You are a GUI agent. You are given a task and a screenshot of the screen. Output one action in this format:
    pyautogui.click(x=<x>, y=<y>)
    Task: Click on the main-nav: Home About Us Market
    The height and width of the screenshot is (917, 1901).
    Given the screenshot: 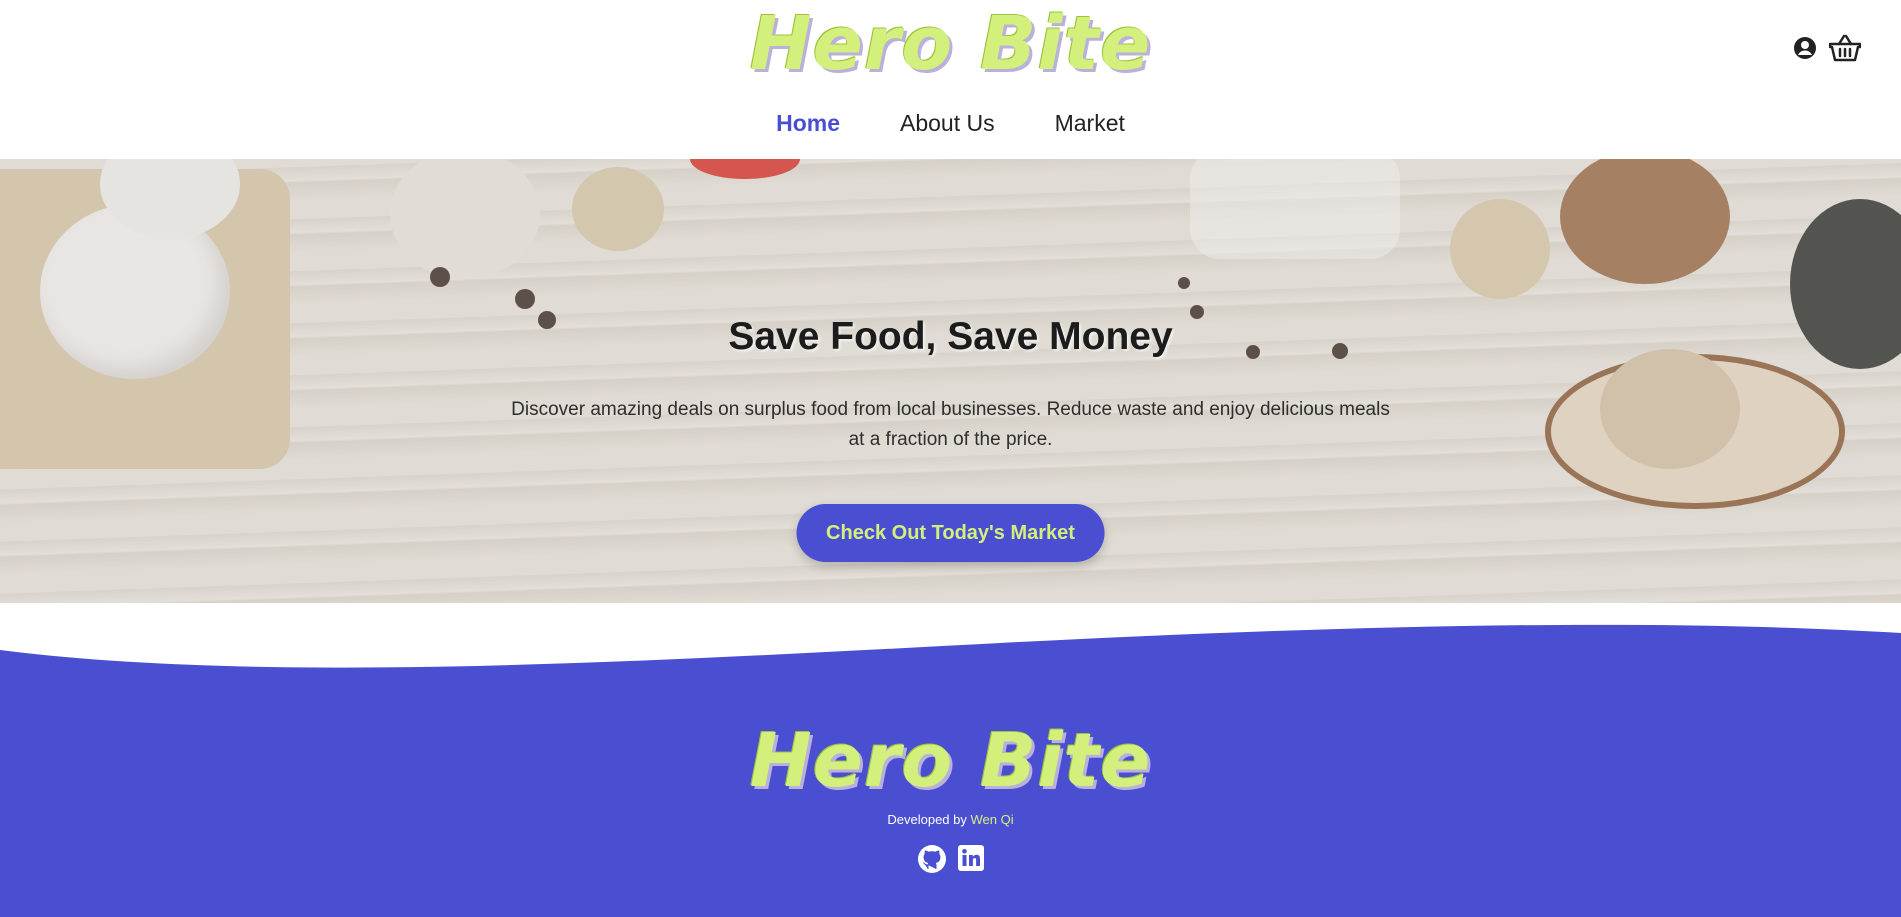 What is the action you would take?
    pyautogui.click(x=950, y=123)
    